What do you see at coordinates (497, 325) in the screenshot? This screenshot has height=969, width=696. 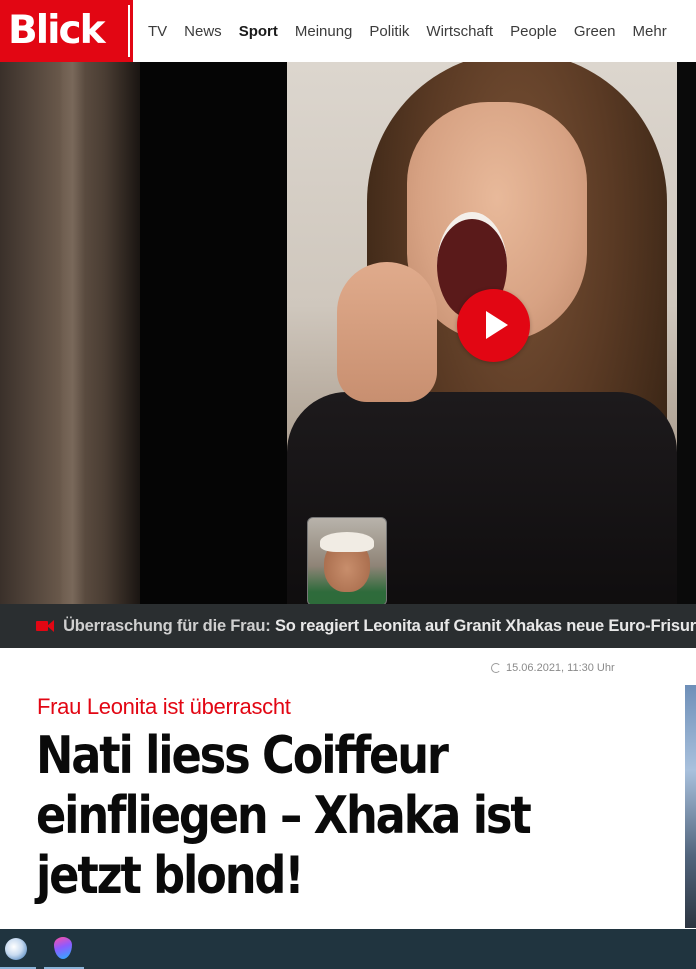 I see `play-icon` at bounding box center [497, 325].